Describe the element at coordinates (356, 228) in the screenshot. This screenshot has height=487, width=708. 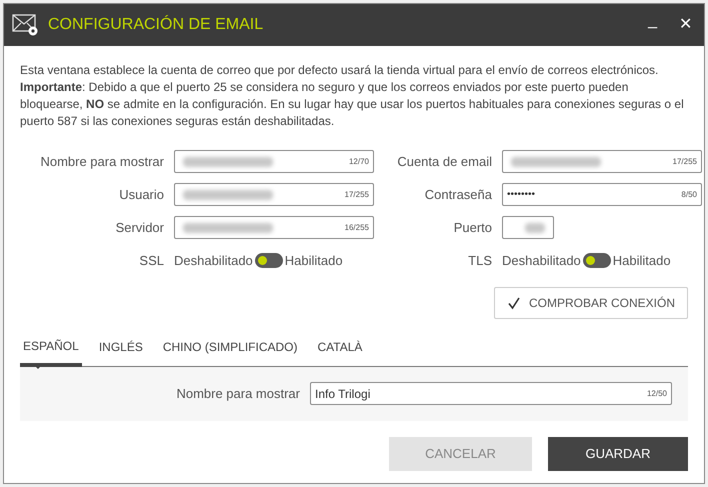
I see `char-counter: 16/255` at that location.